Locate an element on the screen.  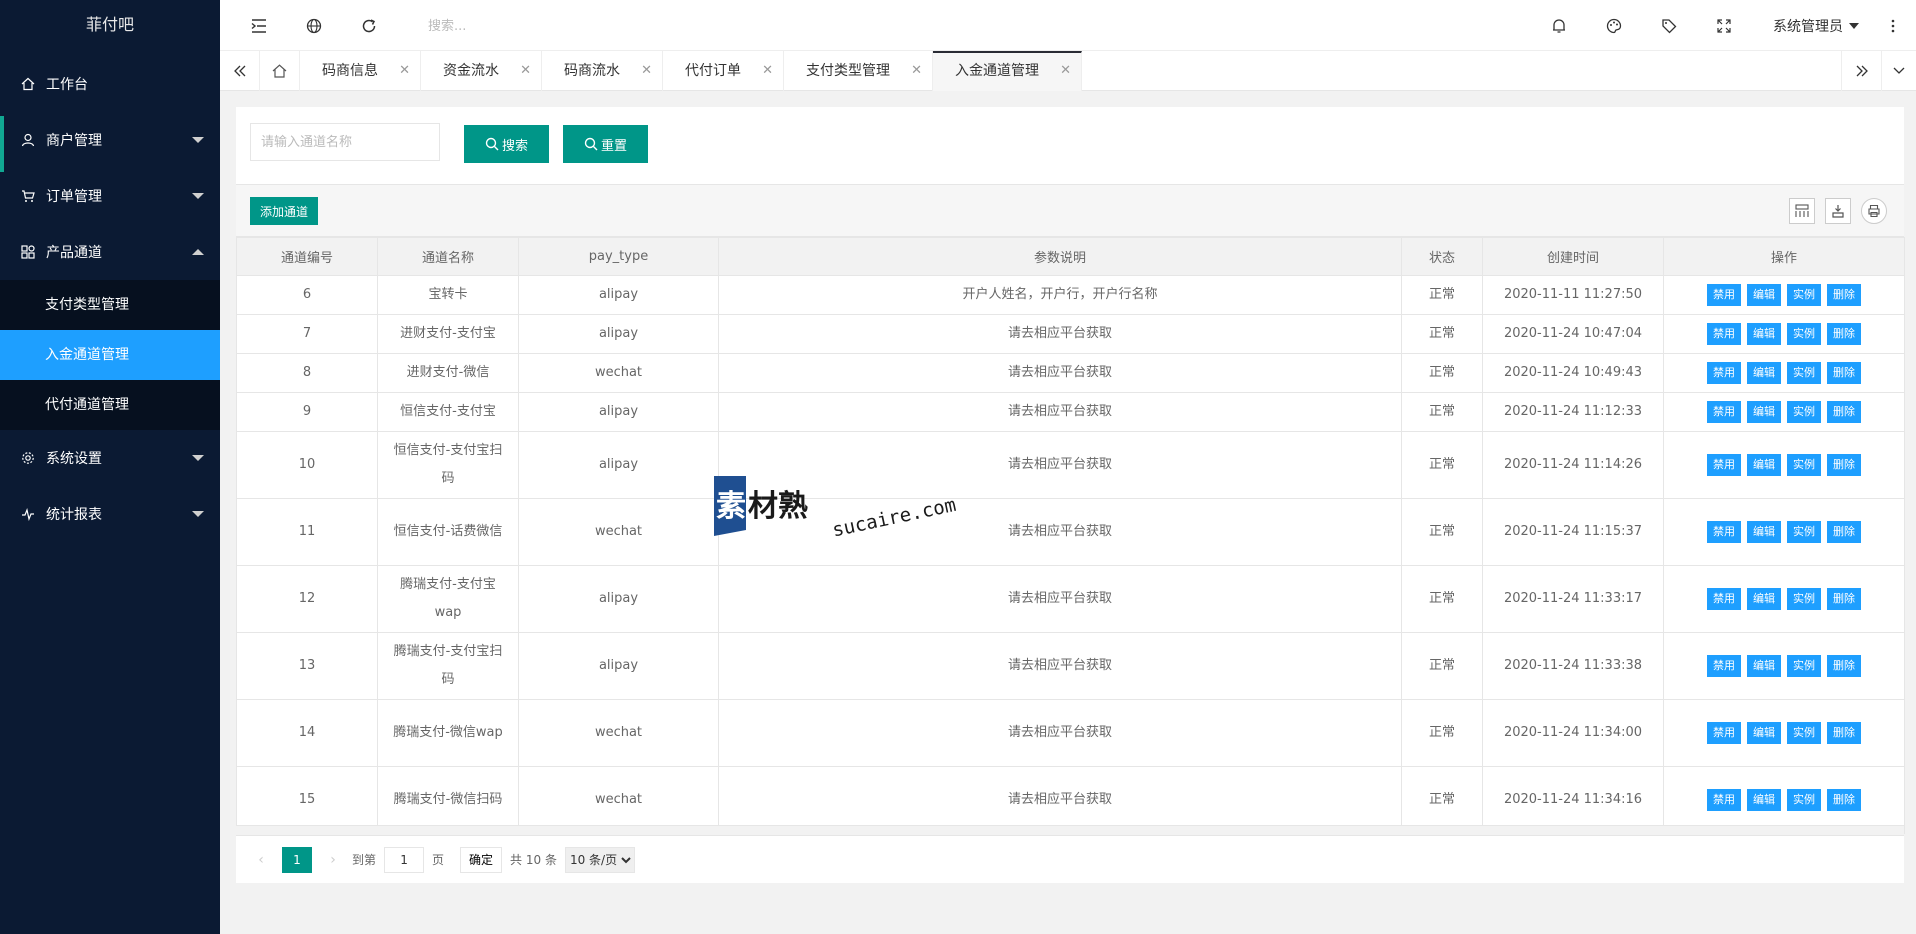
column-header: pay_type is located at coordinates (618, 256).